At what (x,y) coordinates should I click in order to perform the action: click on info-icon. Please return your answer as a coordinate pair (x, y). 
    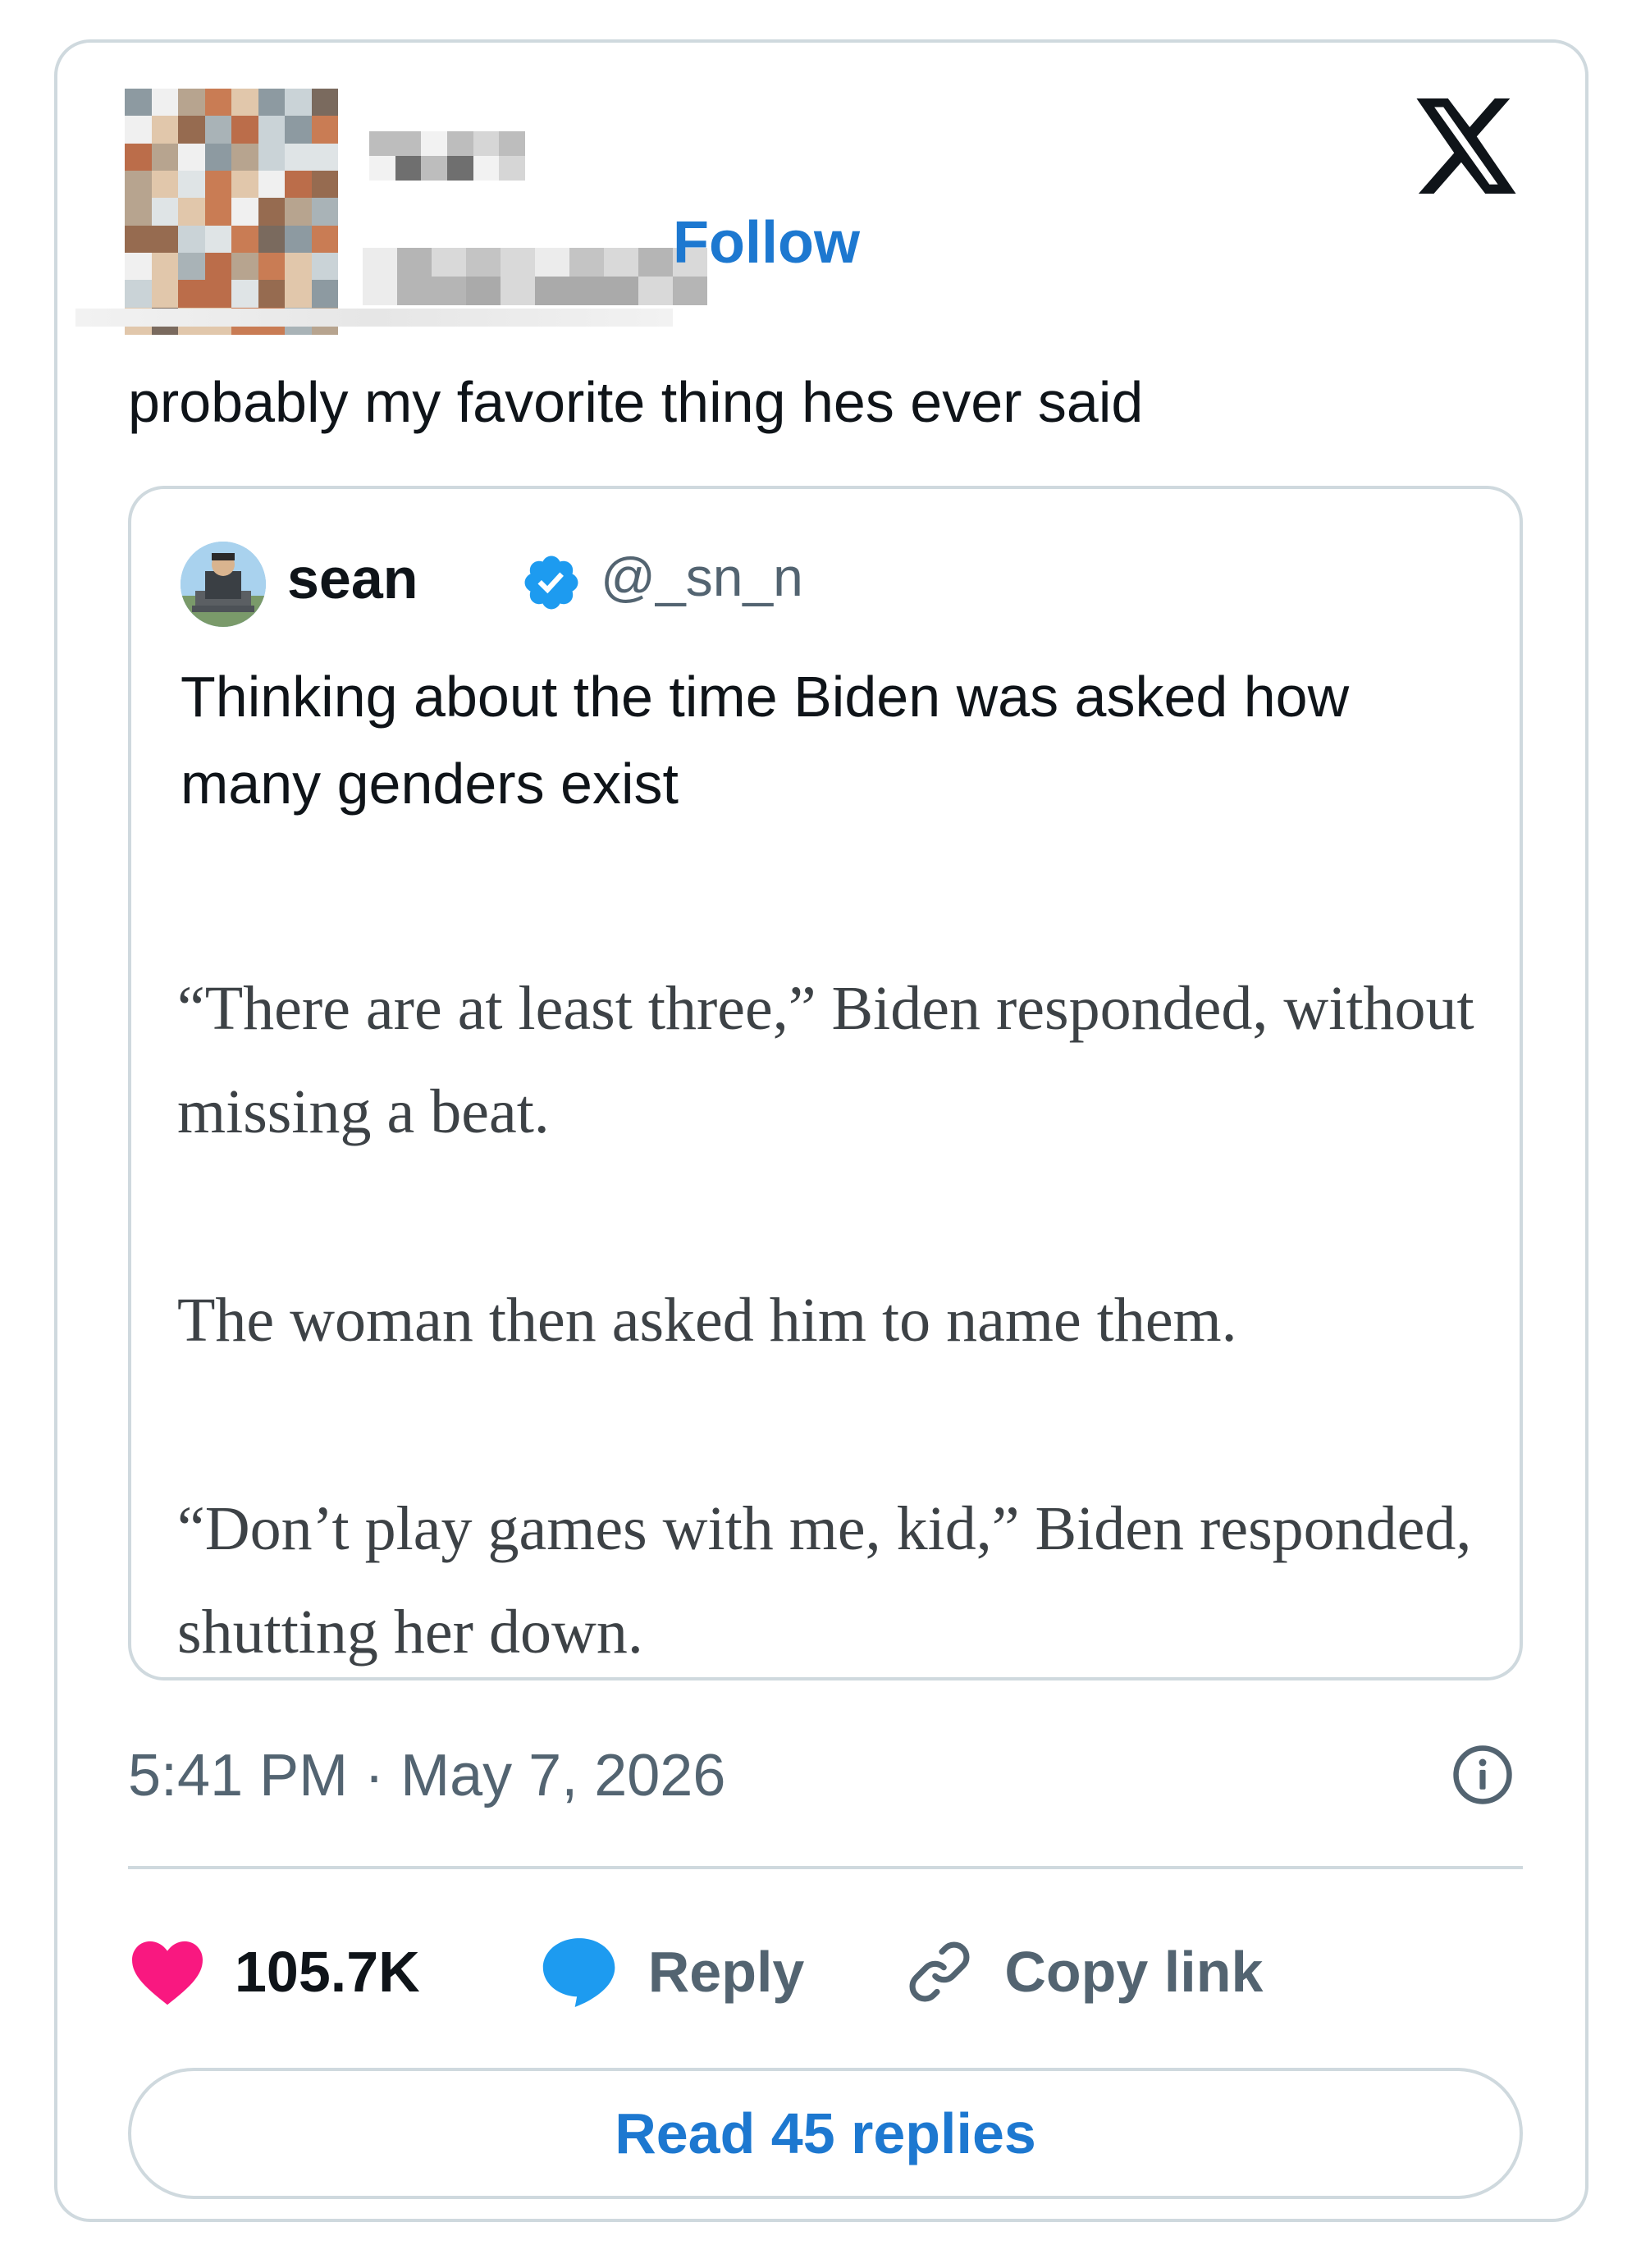
    Looking at the image, I should click on (1482, 1774).